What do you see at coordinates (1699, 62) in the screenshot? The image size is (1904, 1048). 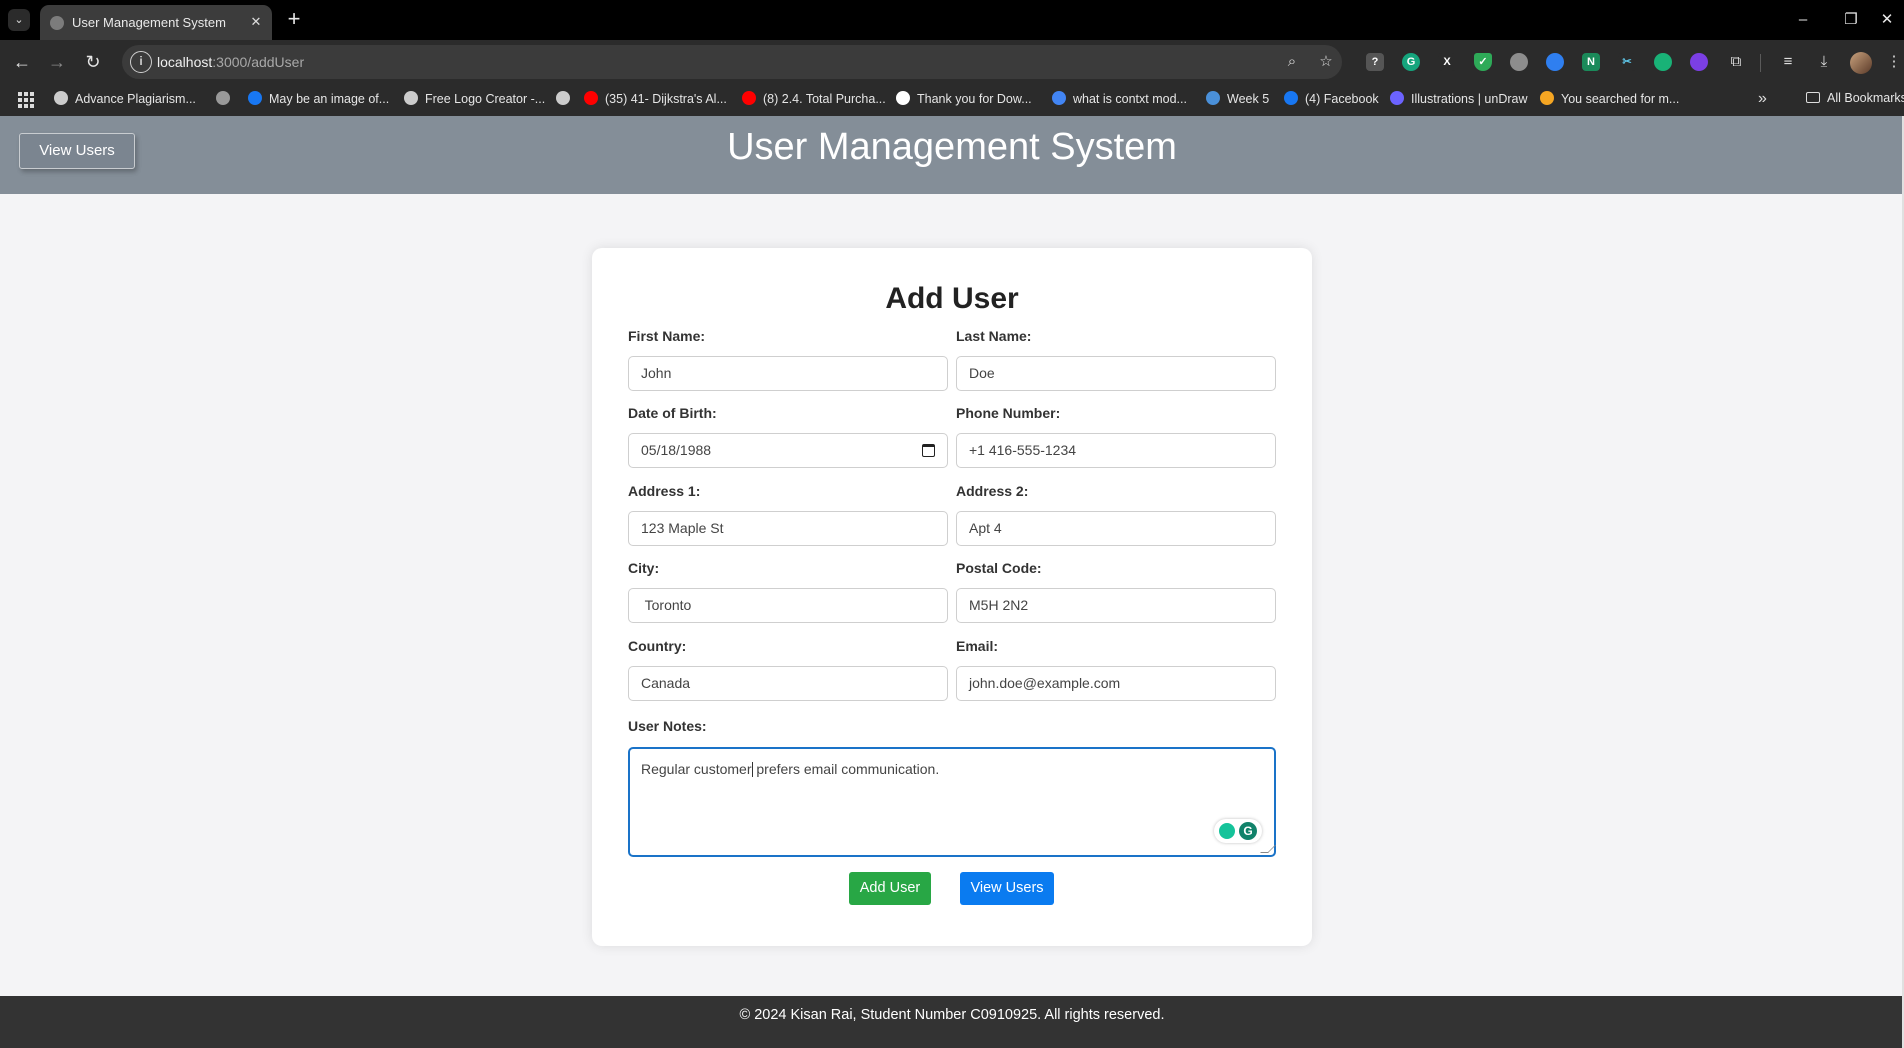 I see `purple-extension-icon` at bounding box center [1699, 62].